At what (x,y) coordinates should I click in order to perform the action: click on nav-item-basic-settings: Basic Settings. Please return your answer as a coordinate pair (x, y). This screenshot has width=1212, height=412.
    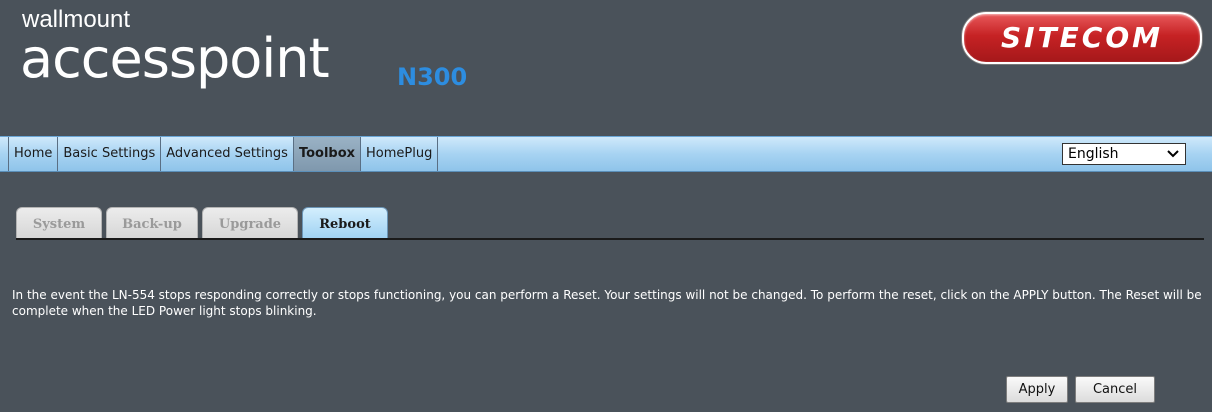
    Looking at the image, I should click on (110, 154).